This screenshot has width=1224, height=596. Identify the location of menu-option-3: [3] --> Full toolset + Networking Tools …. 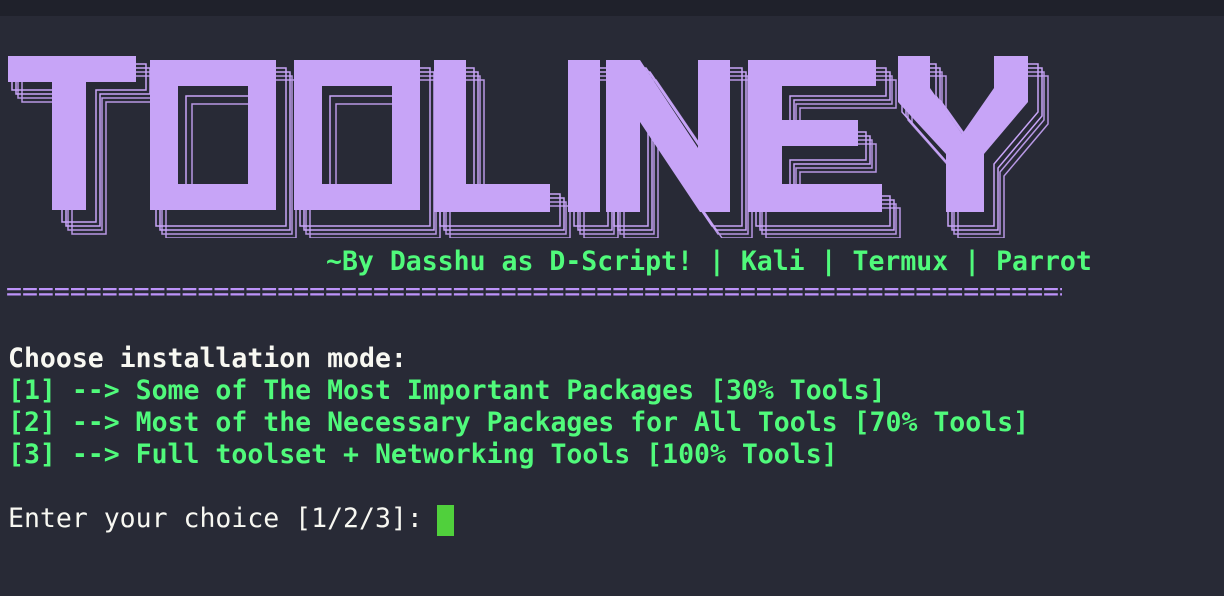
(423, 454).